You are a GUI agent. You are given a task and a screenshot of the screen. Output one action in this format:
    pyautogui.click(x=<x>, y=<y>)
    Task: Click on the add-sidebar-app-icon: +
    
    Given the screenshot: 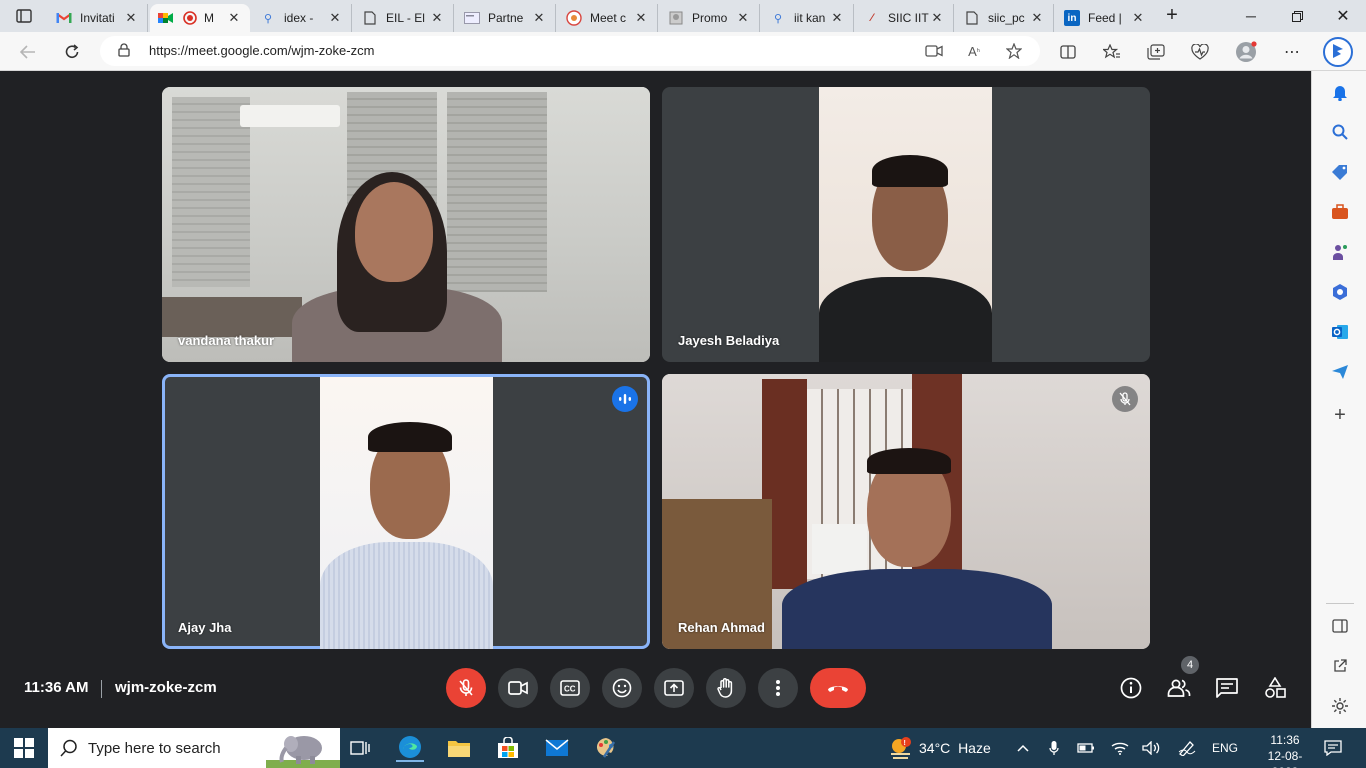 What is the action you would take?
    pyautogui.click(x=1340, y=415)
    